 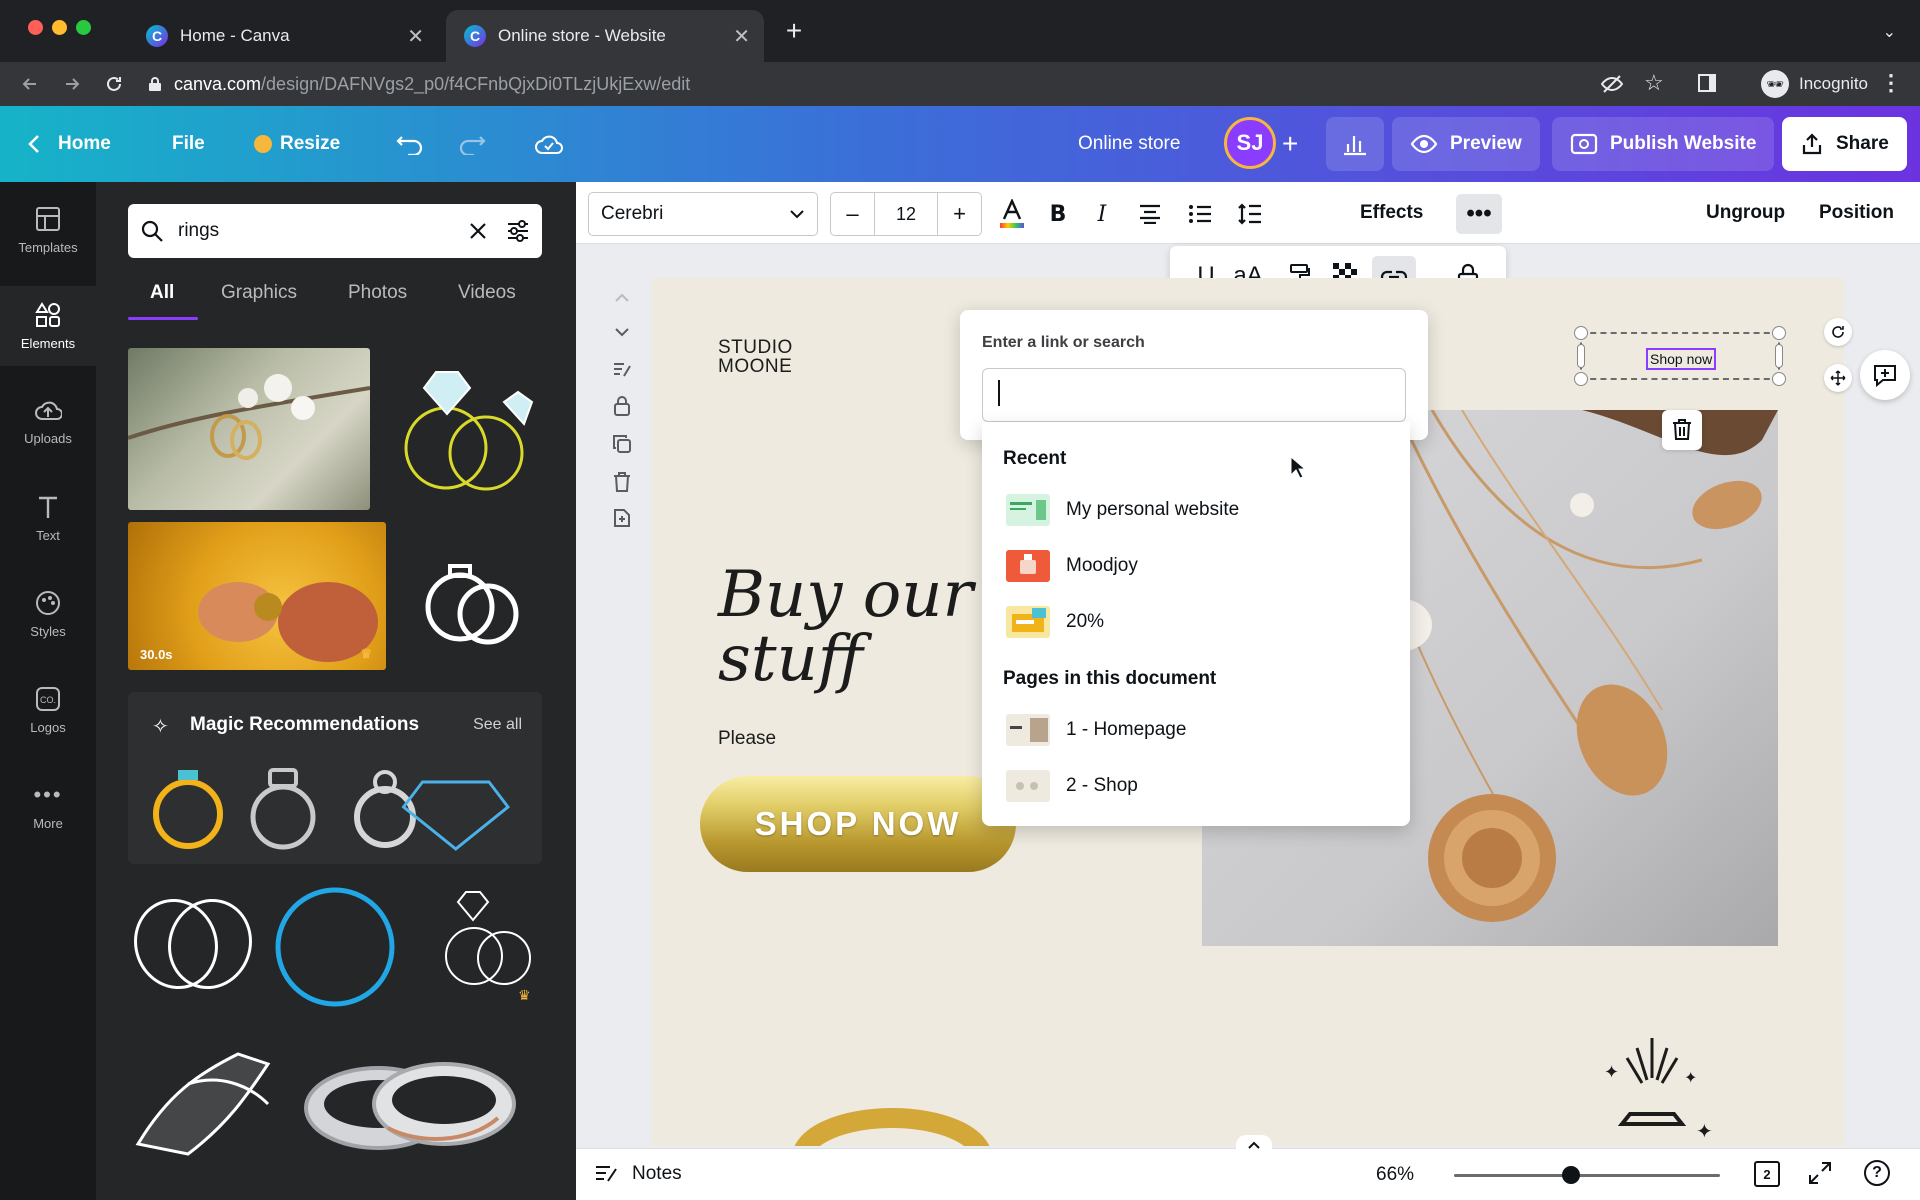 I want to click on back-arrow-icon, so click(x=30, y=84).